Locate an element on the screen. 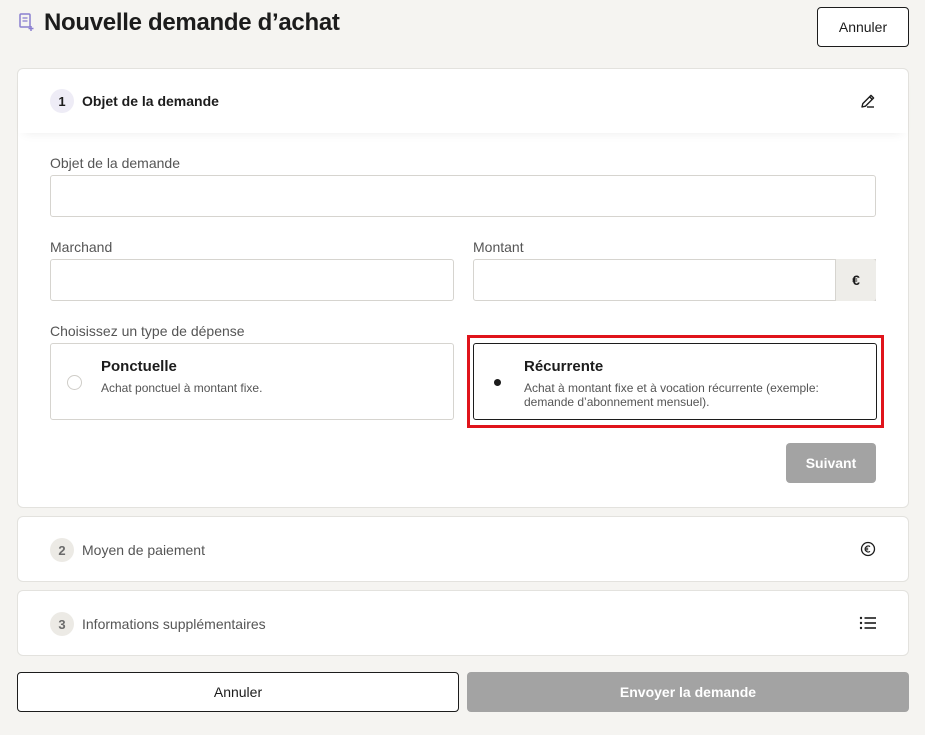 The height and width of the screenshot is (735, 925). step-card-payment: 2 Moyen de paiement is located at coordinates (463, 549).